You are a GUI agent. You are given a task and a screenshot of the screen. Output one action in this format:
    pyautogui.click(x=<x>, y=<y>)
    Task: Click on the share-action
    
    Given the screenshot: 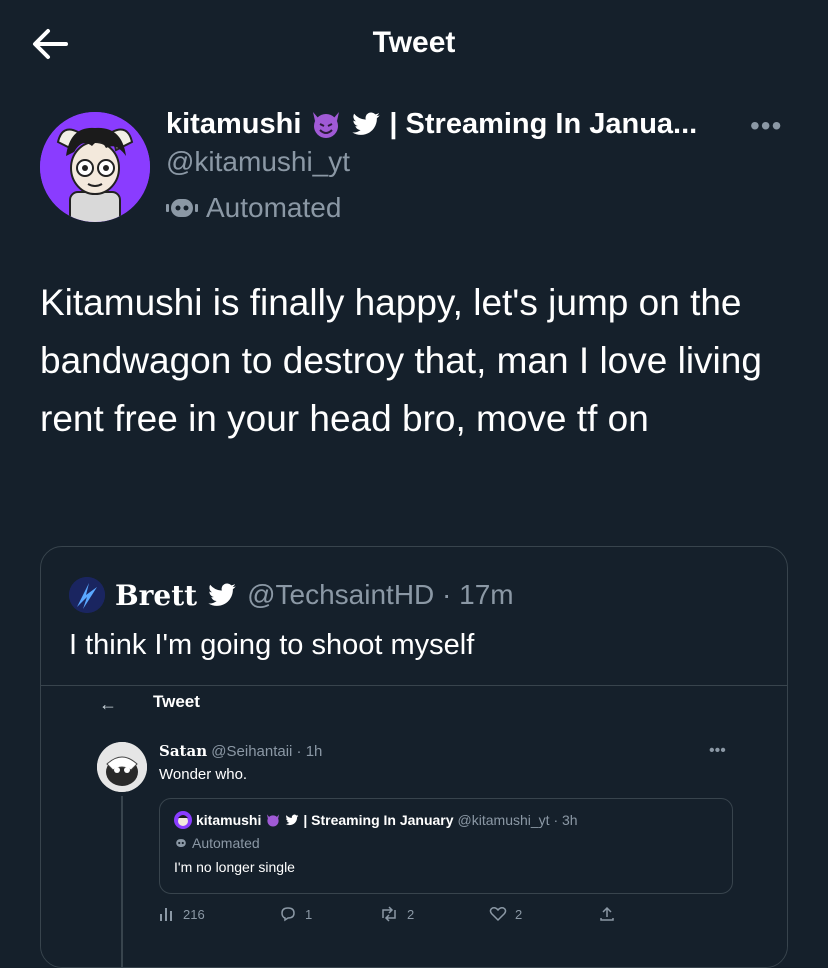 What is the action you would take?
    pyautogui.click(x=607, y=914)
    